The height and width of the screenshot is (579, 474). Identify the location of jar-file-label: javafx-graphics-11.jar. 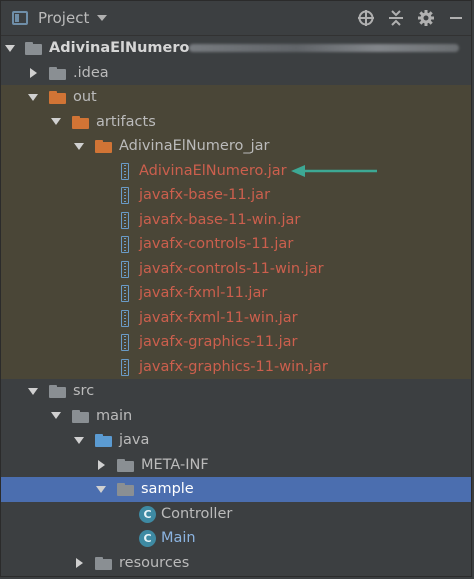
(218, 342).